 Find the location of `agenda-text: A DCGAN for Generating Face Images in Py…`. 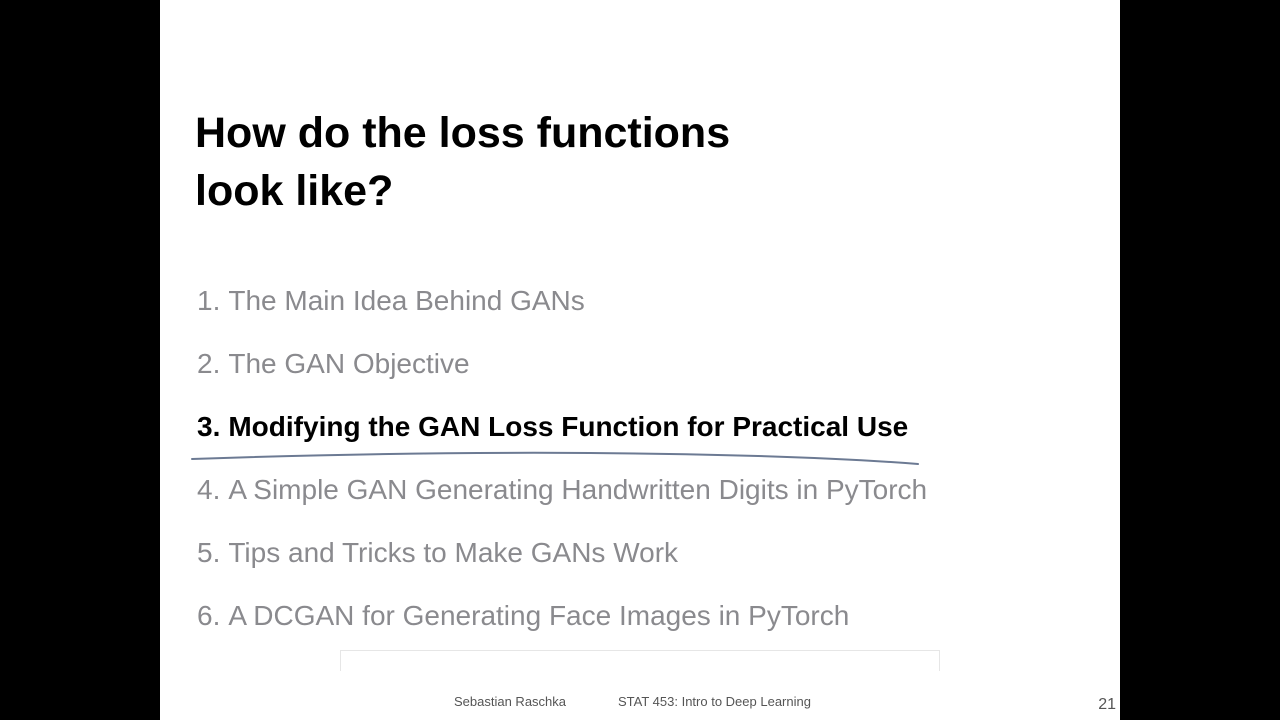

agenda-text: A DCGAN for Generating Face Images in Py… is located at coordinates (539, 615).